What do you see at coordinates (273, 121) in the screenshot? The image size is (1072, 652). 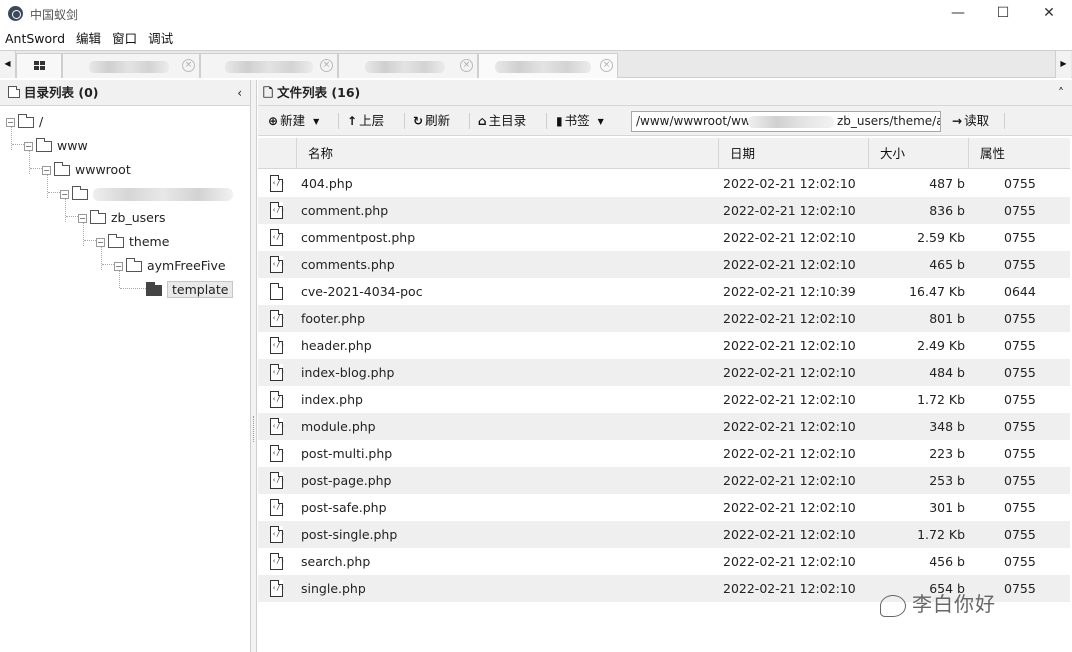 I see `plus-circle-icon: ⊕` at bounding box center [273, 121].